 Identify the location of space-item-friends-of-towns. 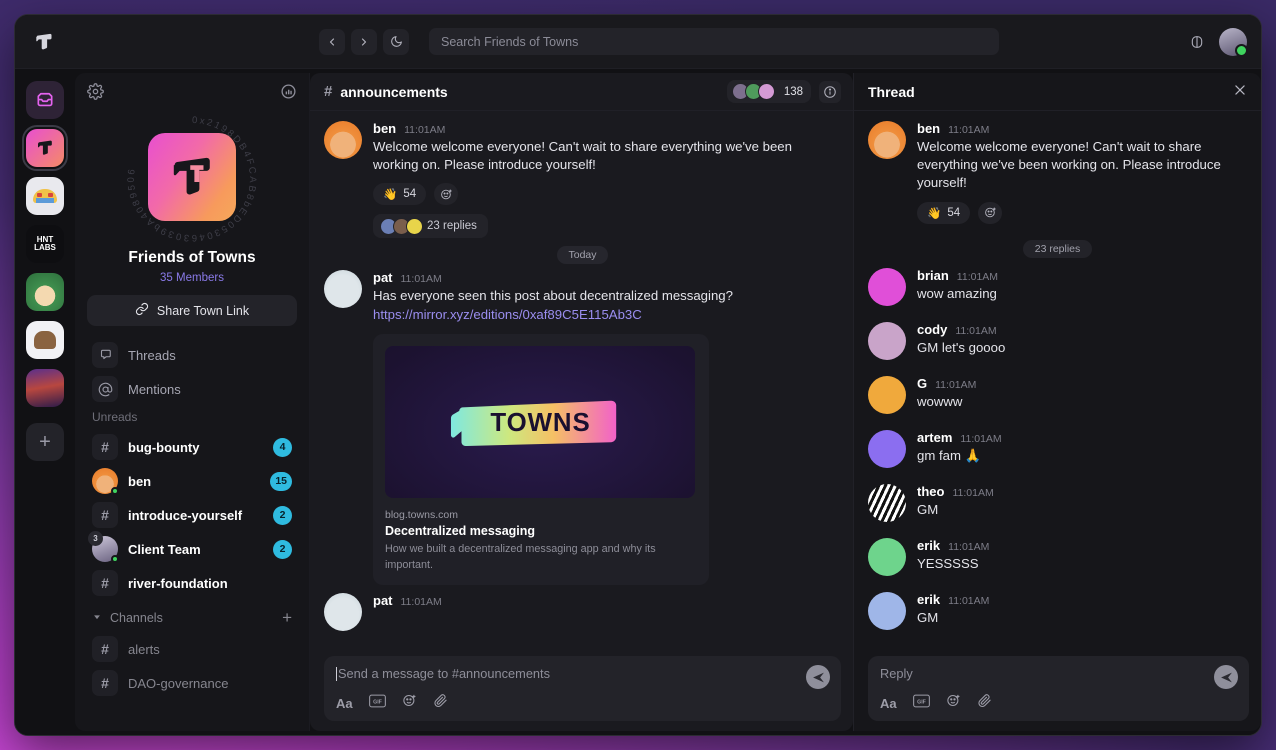
(45, 148).